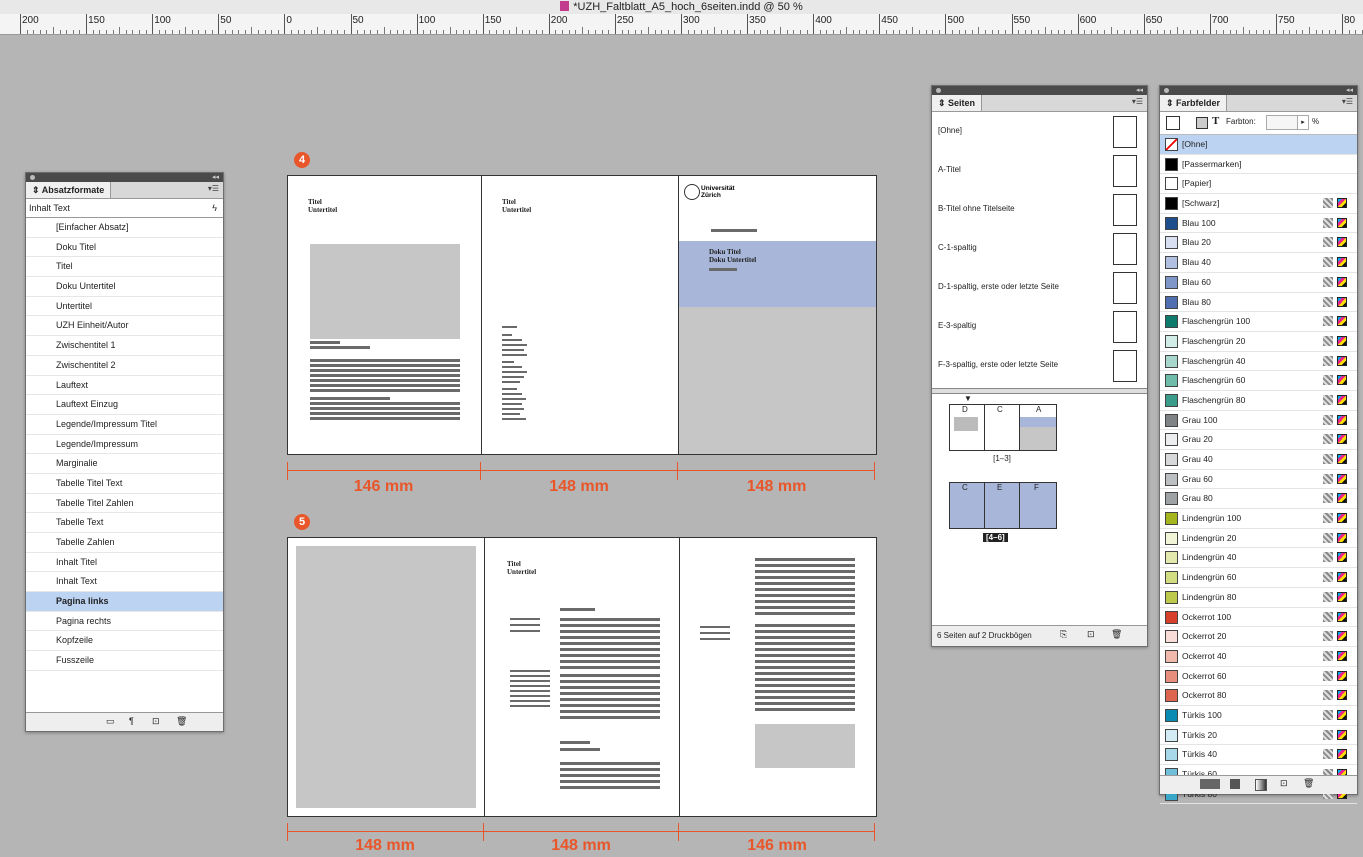  What do you see at coordinates (1258, 303) in the screenshot?
I see `swatch-row: Blau 80` at bounding box center [1258, 303].